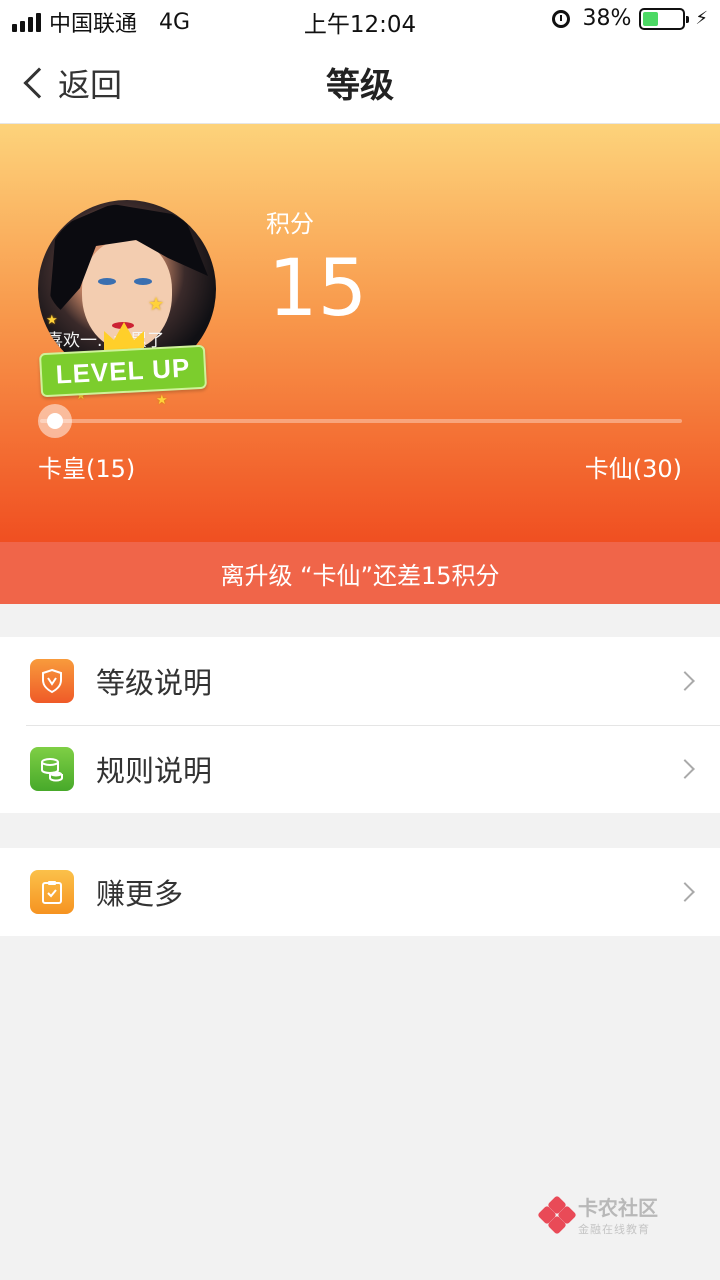 The image size is (720, 1280). Describe the element at coordinates (52, 769) in the screenshot. I see `coins-icon` at that location.